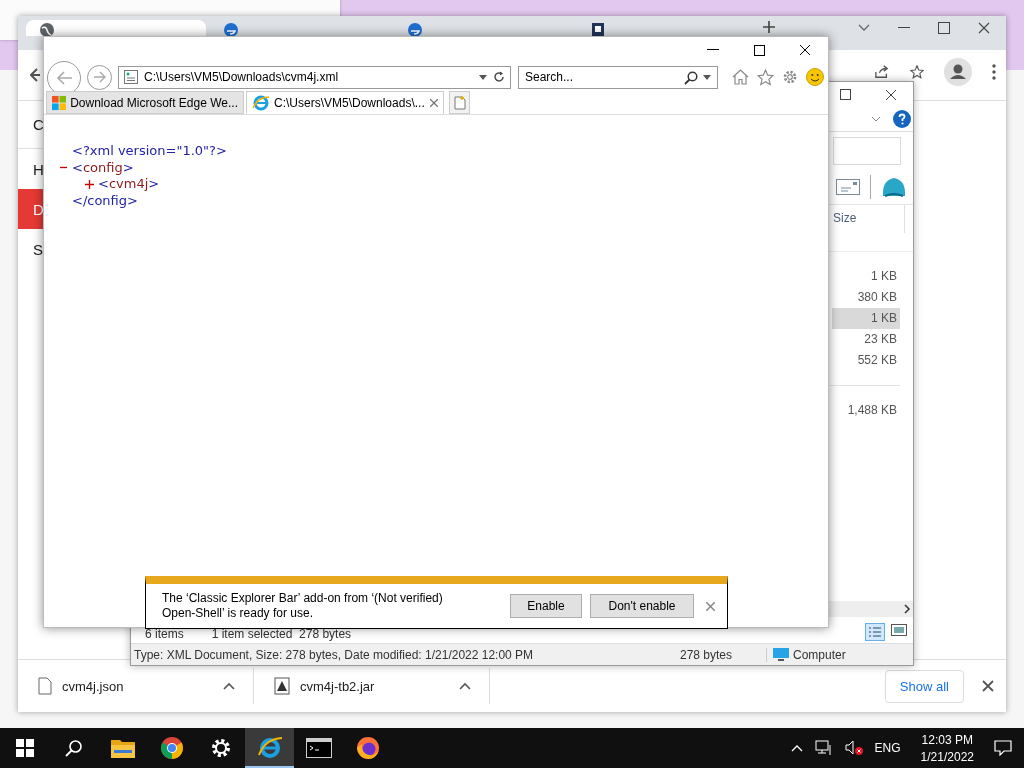  I want to click on xml-tag: <cvm4j>, so click(129, 183).